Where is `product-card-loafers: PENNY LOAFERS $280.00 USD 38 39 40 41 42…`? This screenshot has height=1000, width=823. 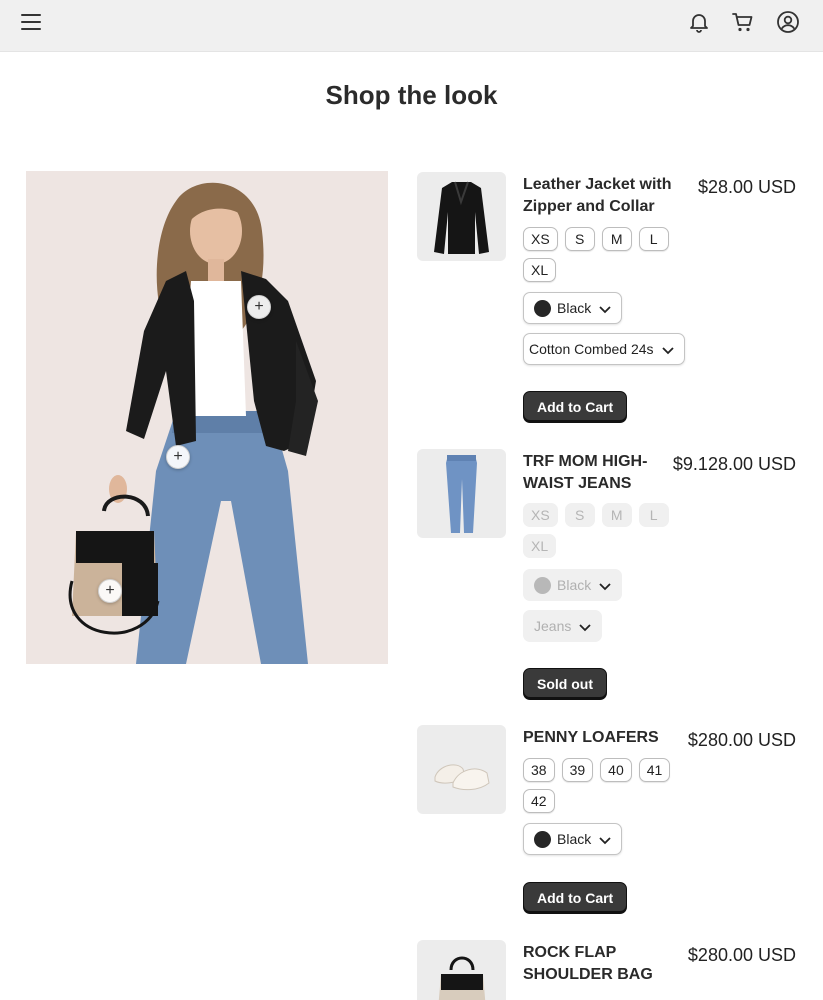 product-card-loafers: PENNY LOAFERS $280.00 USD 38 39 40 41 42… is located at coordinates (612, 825).